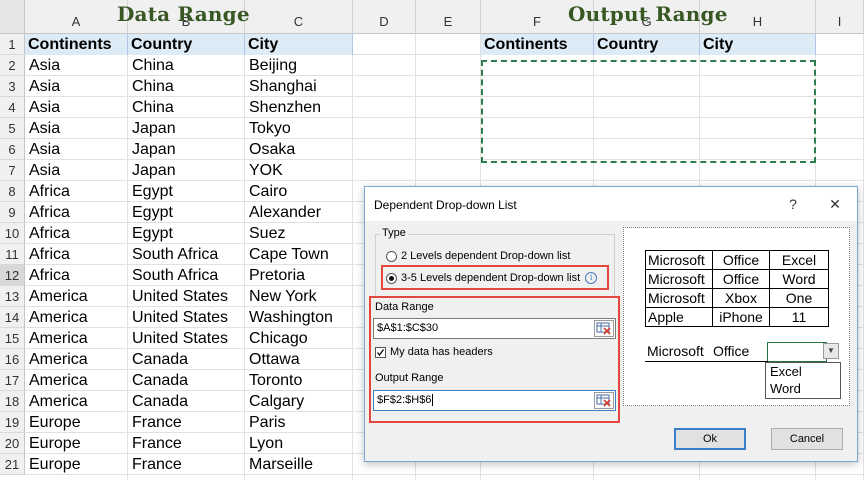  I want to click on table-cell: Alexander, so click(299, 212).